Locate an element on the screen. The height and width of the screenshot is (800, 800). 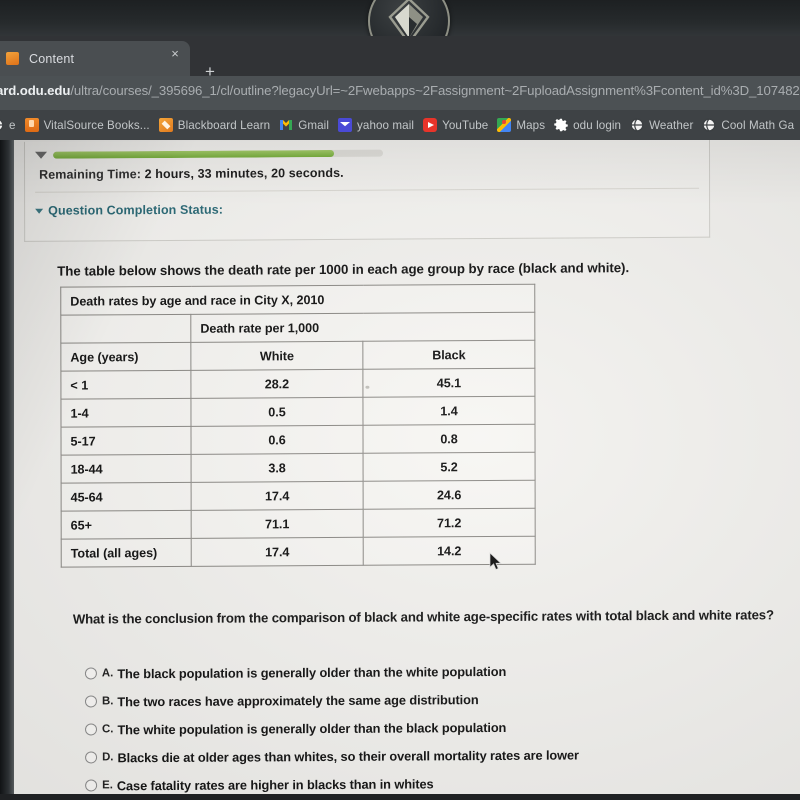
bookmark-item-maps: Maps is located at coordinates (521, 125).